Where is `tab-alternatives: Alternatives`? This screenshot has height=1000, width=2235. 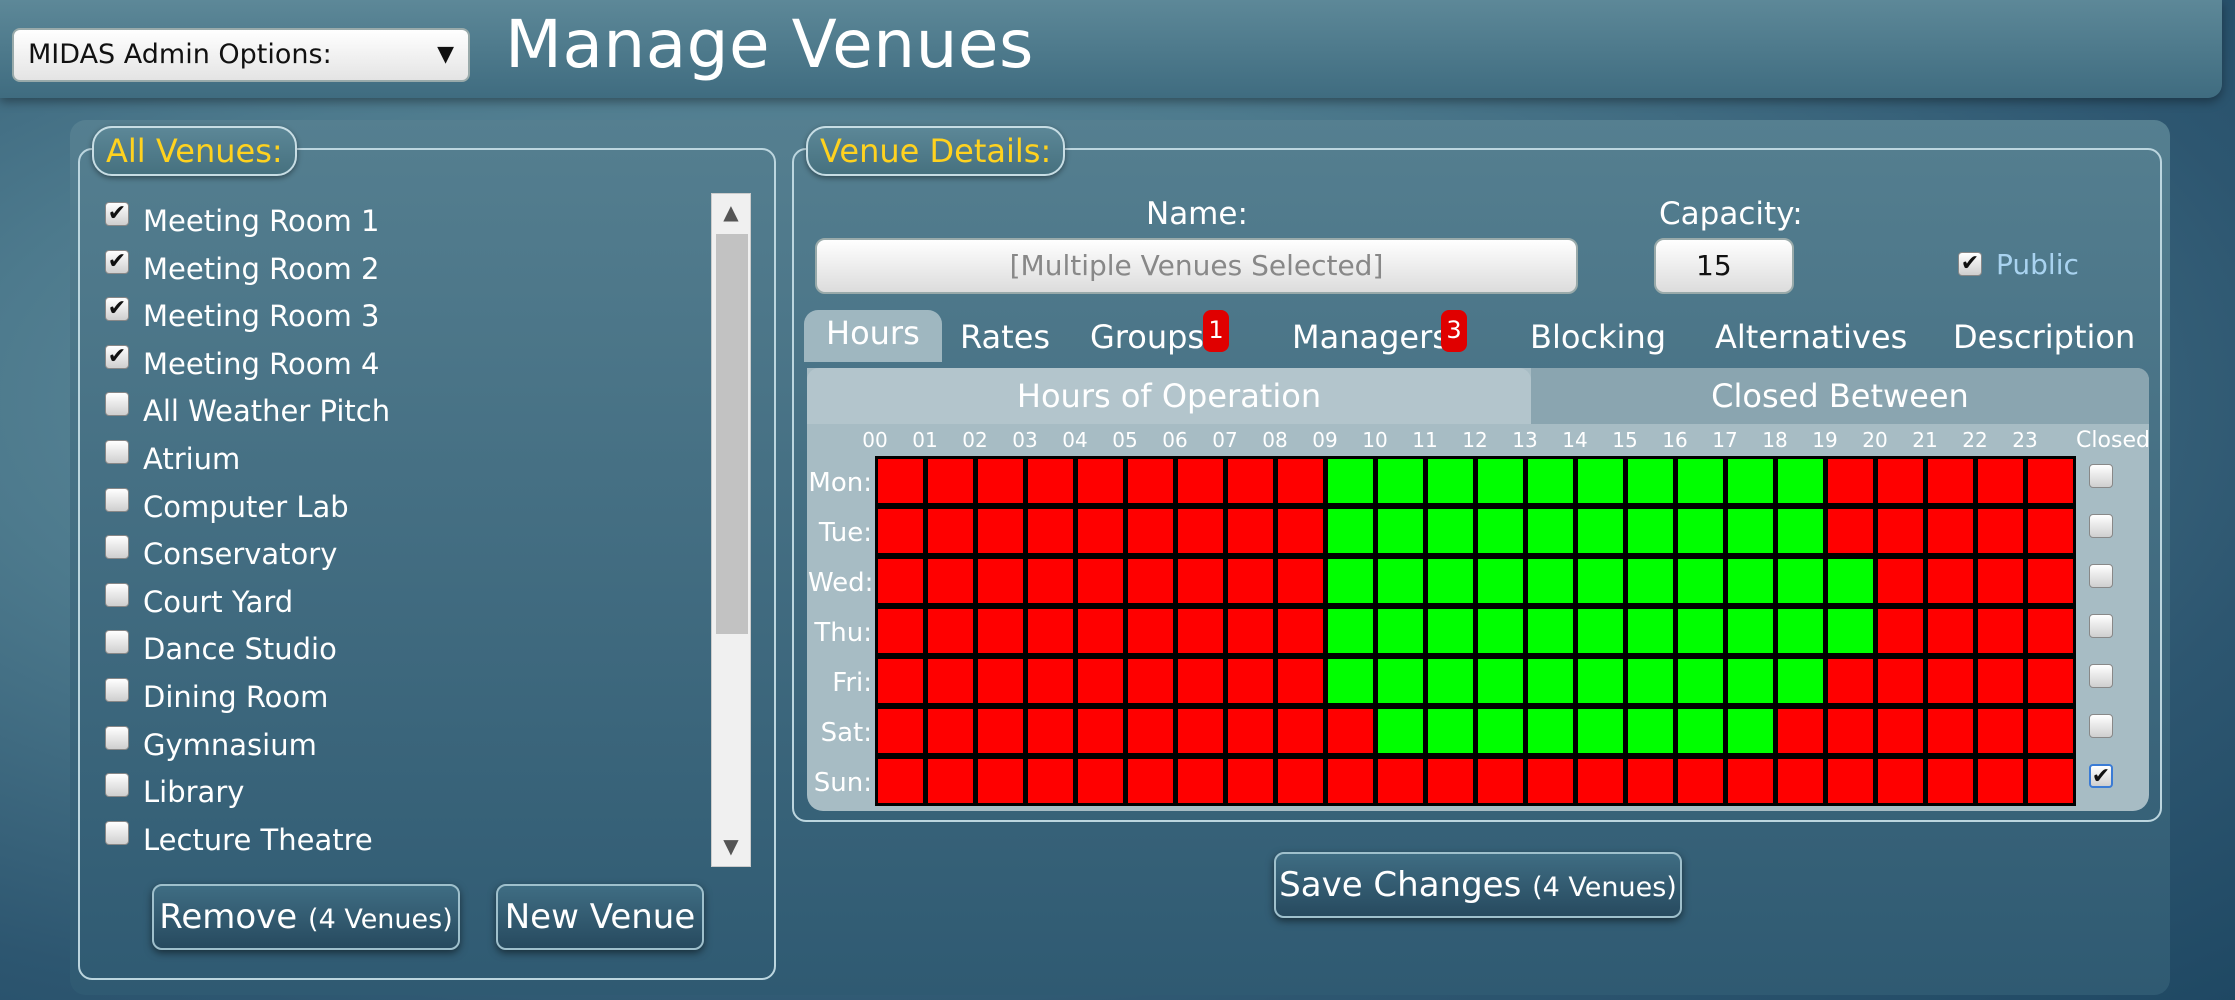 tab-alternatives: Alternatives is located at coordinates (1811, 337).